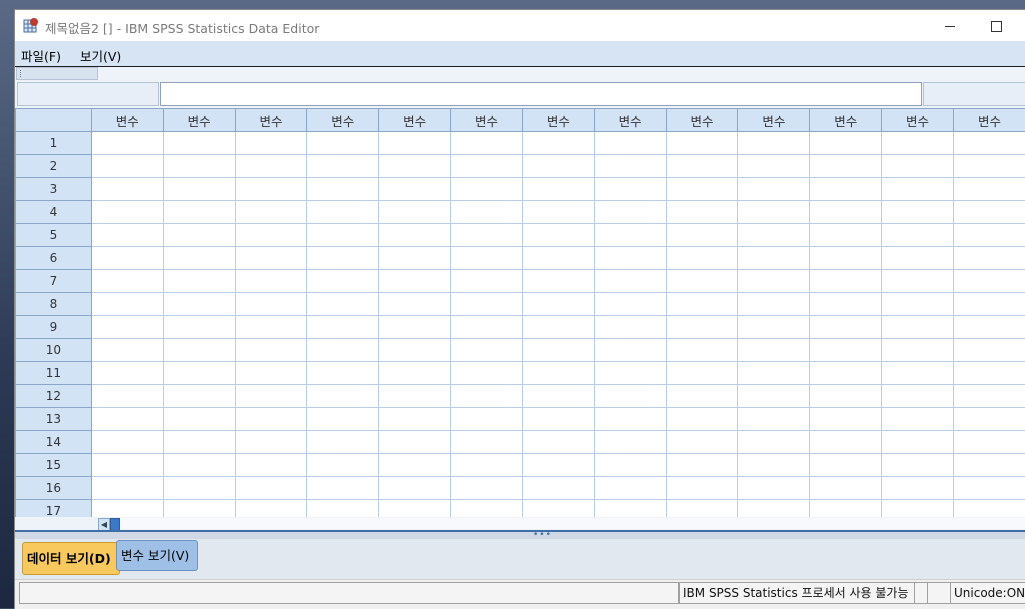 This screenshot has height=609, width=1025. What do you see at coordinates (54, 488) in the screenshot?
I see `row-header: 16` at bounding box center [54, 488].